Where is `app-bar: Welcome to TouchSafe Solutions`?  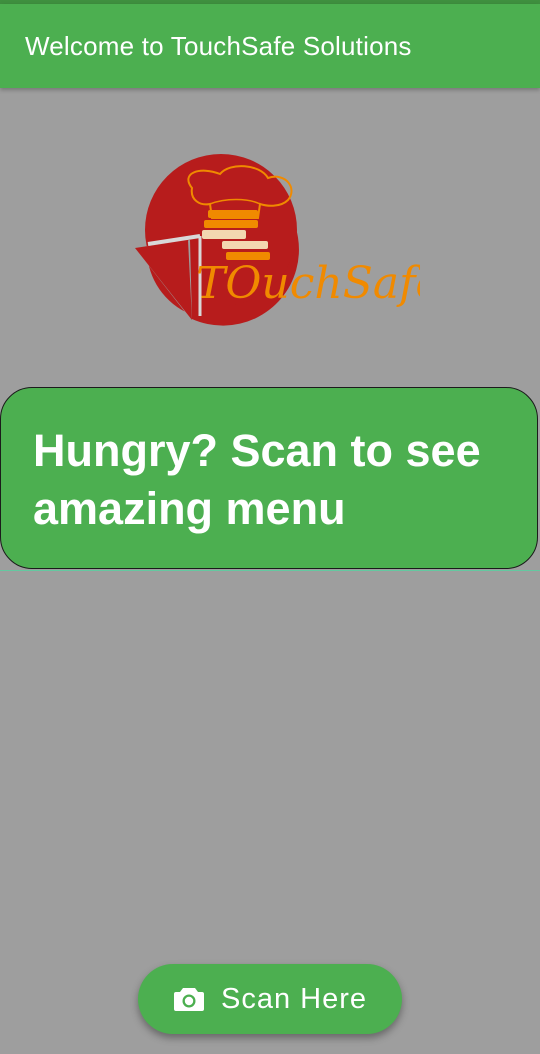 app-bar: Welcome to TouchSafe Solutions is located at coordinates (270, 46).